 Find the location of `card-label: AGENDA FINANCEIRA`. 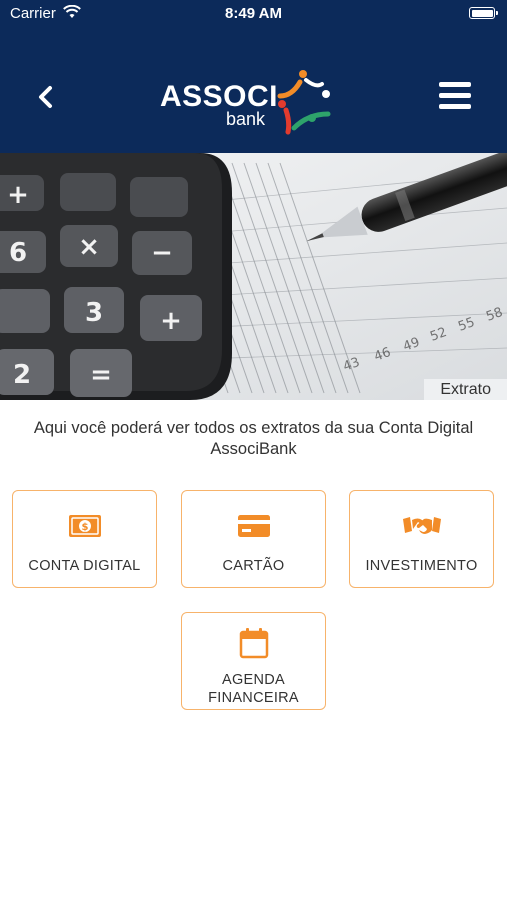

card-label: AGENDA FINANCEIRA is located at coordinates (253, 689).